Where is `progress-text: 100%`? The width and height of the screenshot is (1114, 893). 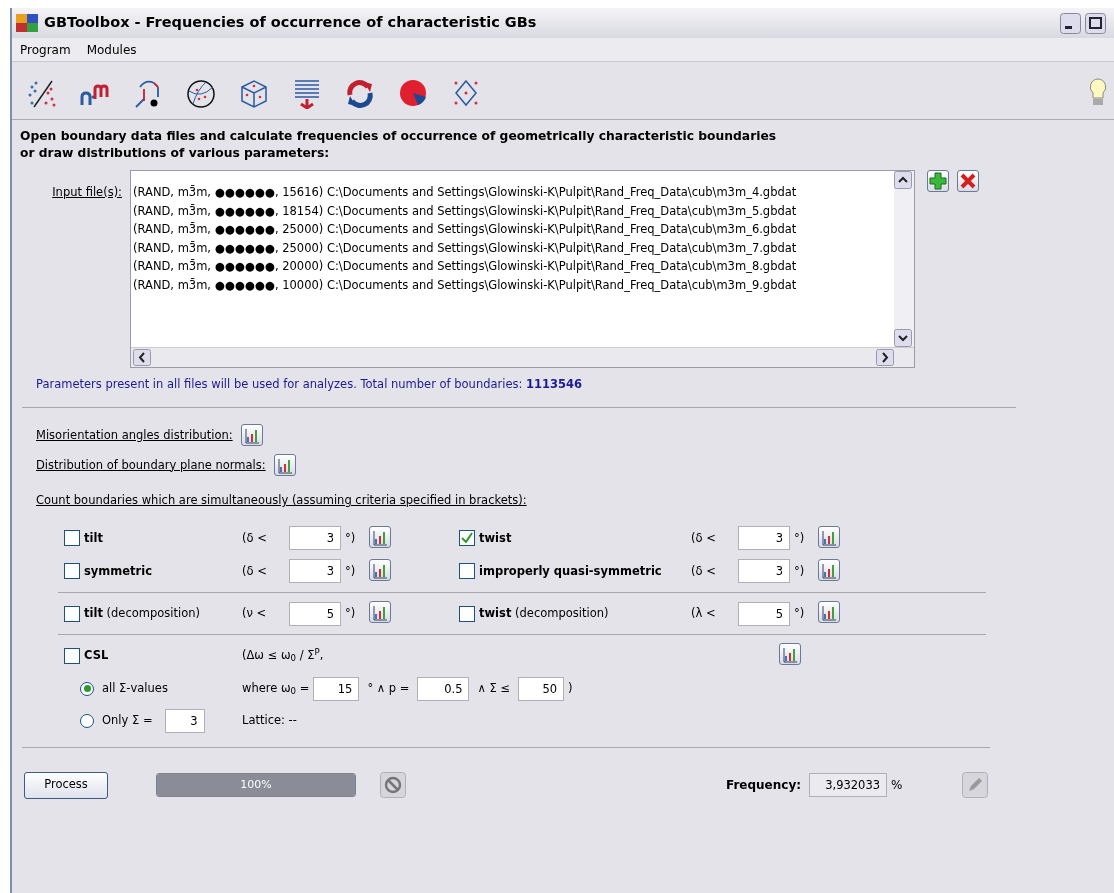 progress-text: 100% is located at coordinates (256, 784).